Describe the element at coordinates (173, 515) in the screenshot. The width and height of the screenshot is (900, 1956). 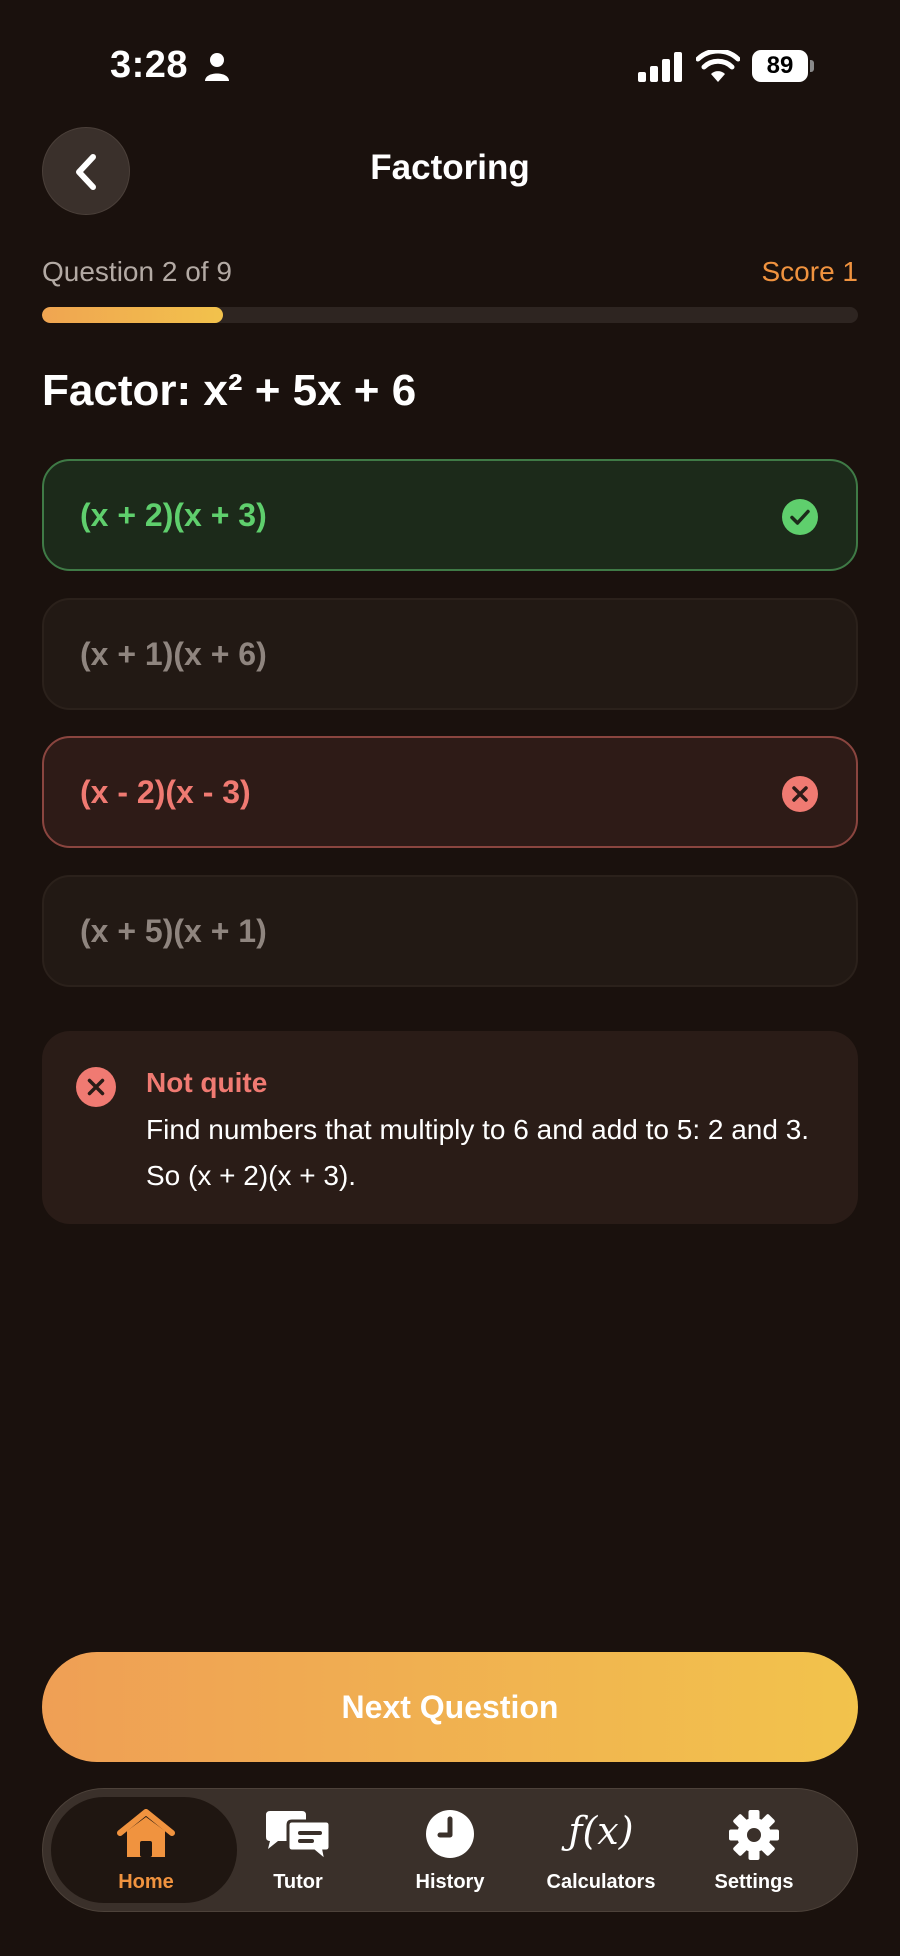
I see `answer-option-label: (x + 2)(x + 3)` at that location.